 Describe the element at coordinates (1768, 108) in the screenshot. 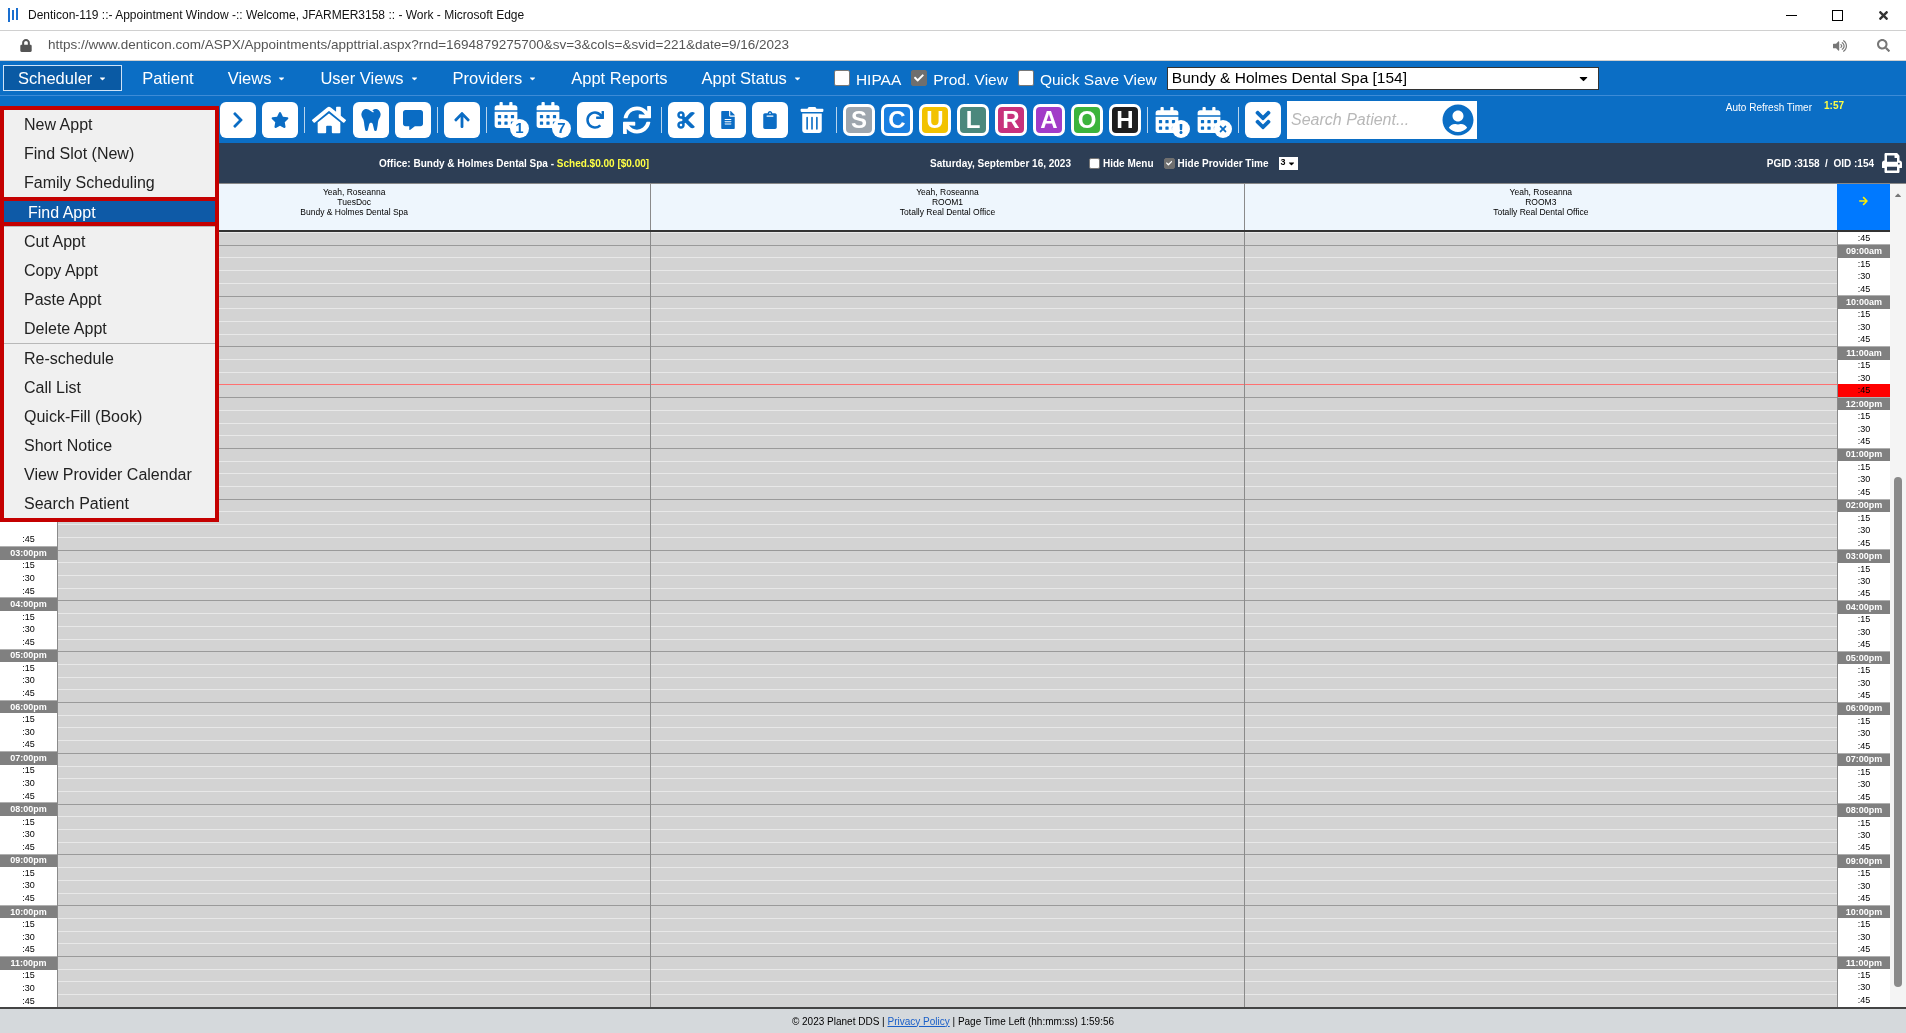

I see `auto-refresh-label: Auto Refresh Timer` at that location.